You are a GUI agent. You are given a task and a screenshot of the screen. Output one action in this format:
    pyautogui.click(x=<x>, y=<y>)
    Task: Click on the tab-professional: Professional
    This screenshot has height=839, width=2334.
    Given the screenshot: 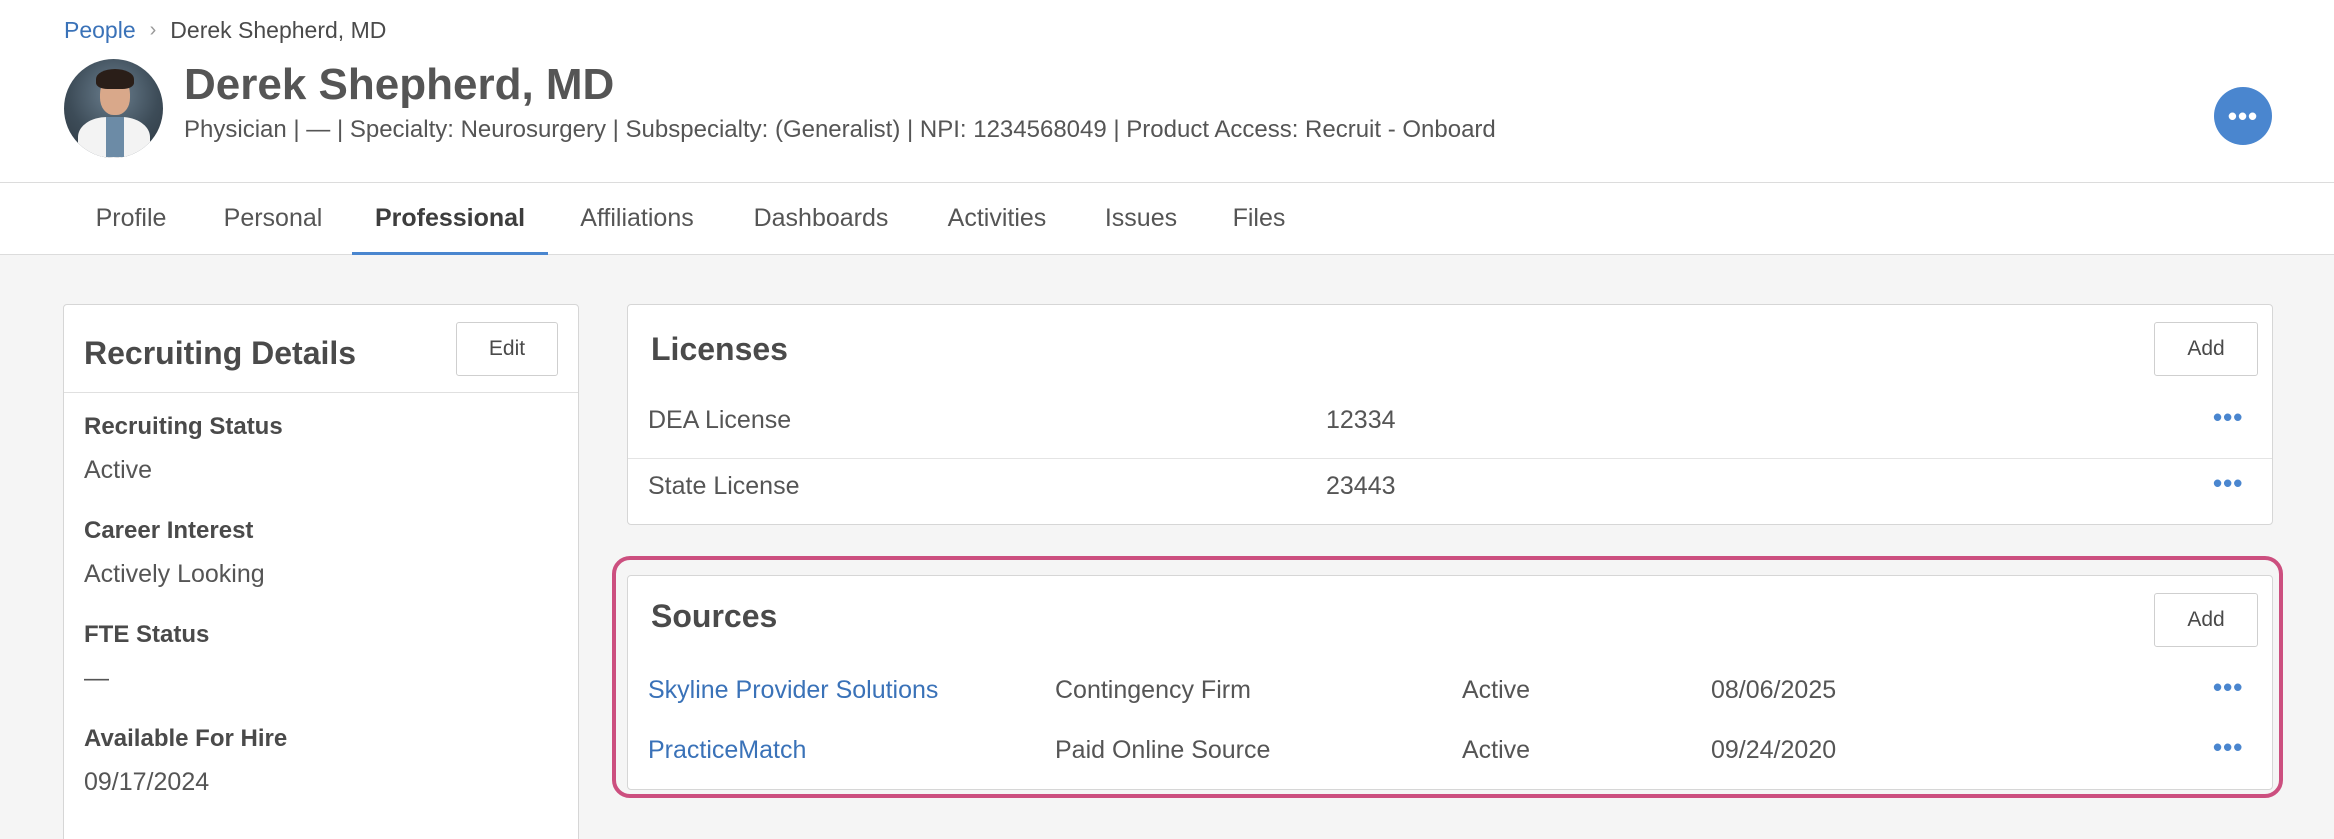 What is the action you would take?
    pyautogui.click(x=450, y=219)
    